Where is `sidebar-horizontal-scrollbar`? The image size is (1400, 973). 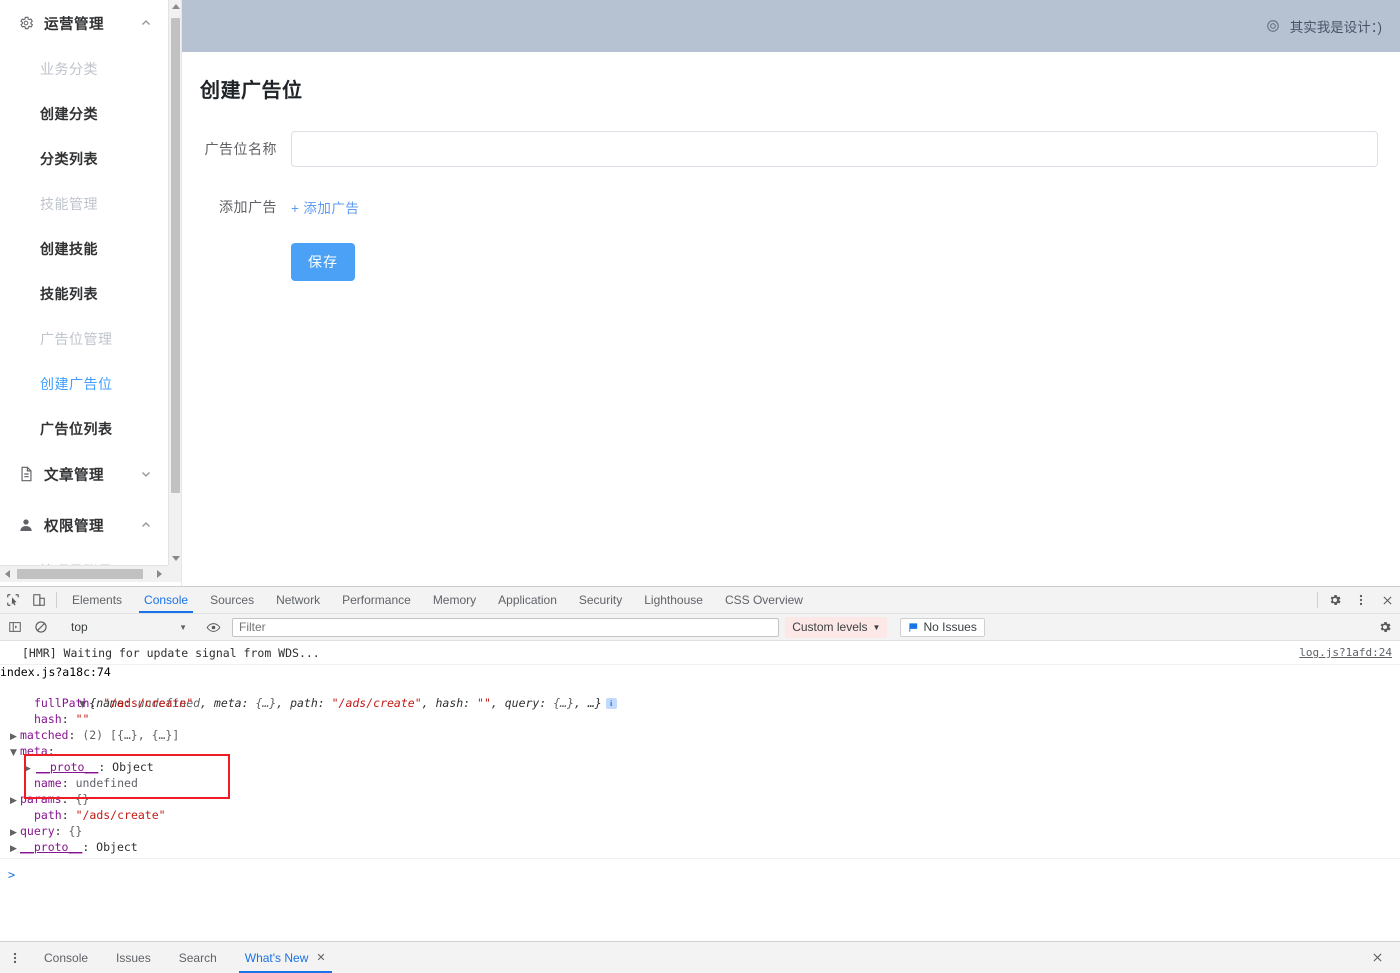 sidebar-horizontal-scrollbar is located at coordinates (90, 573).